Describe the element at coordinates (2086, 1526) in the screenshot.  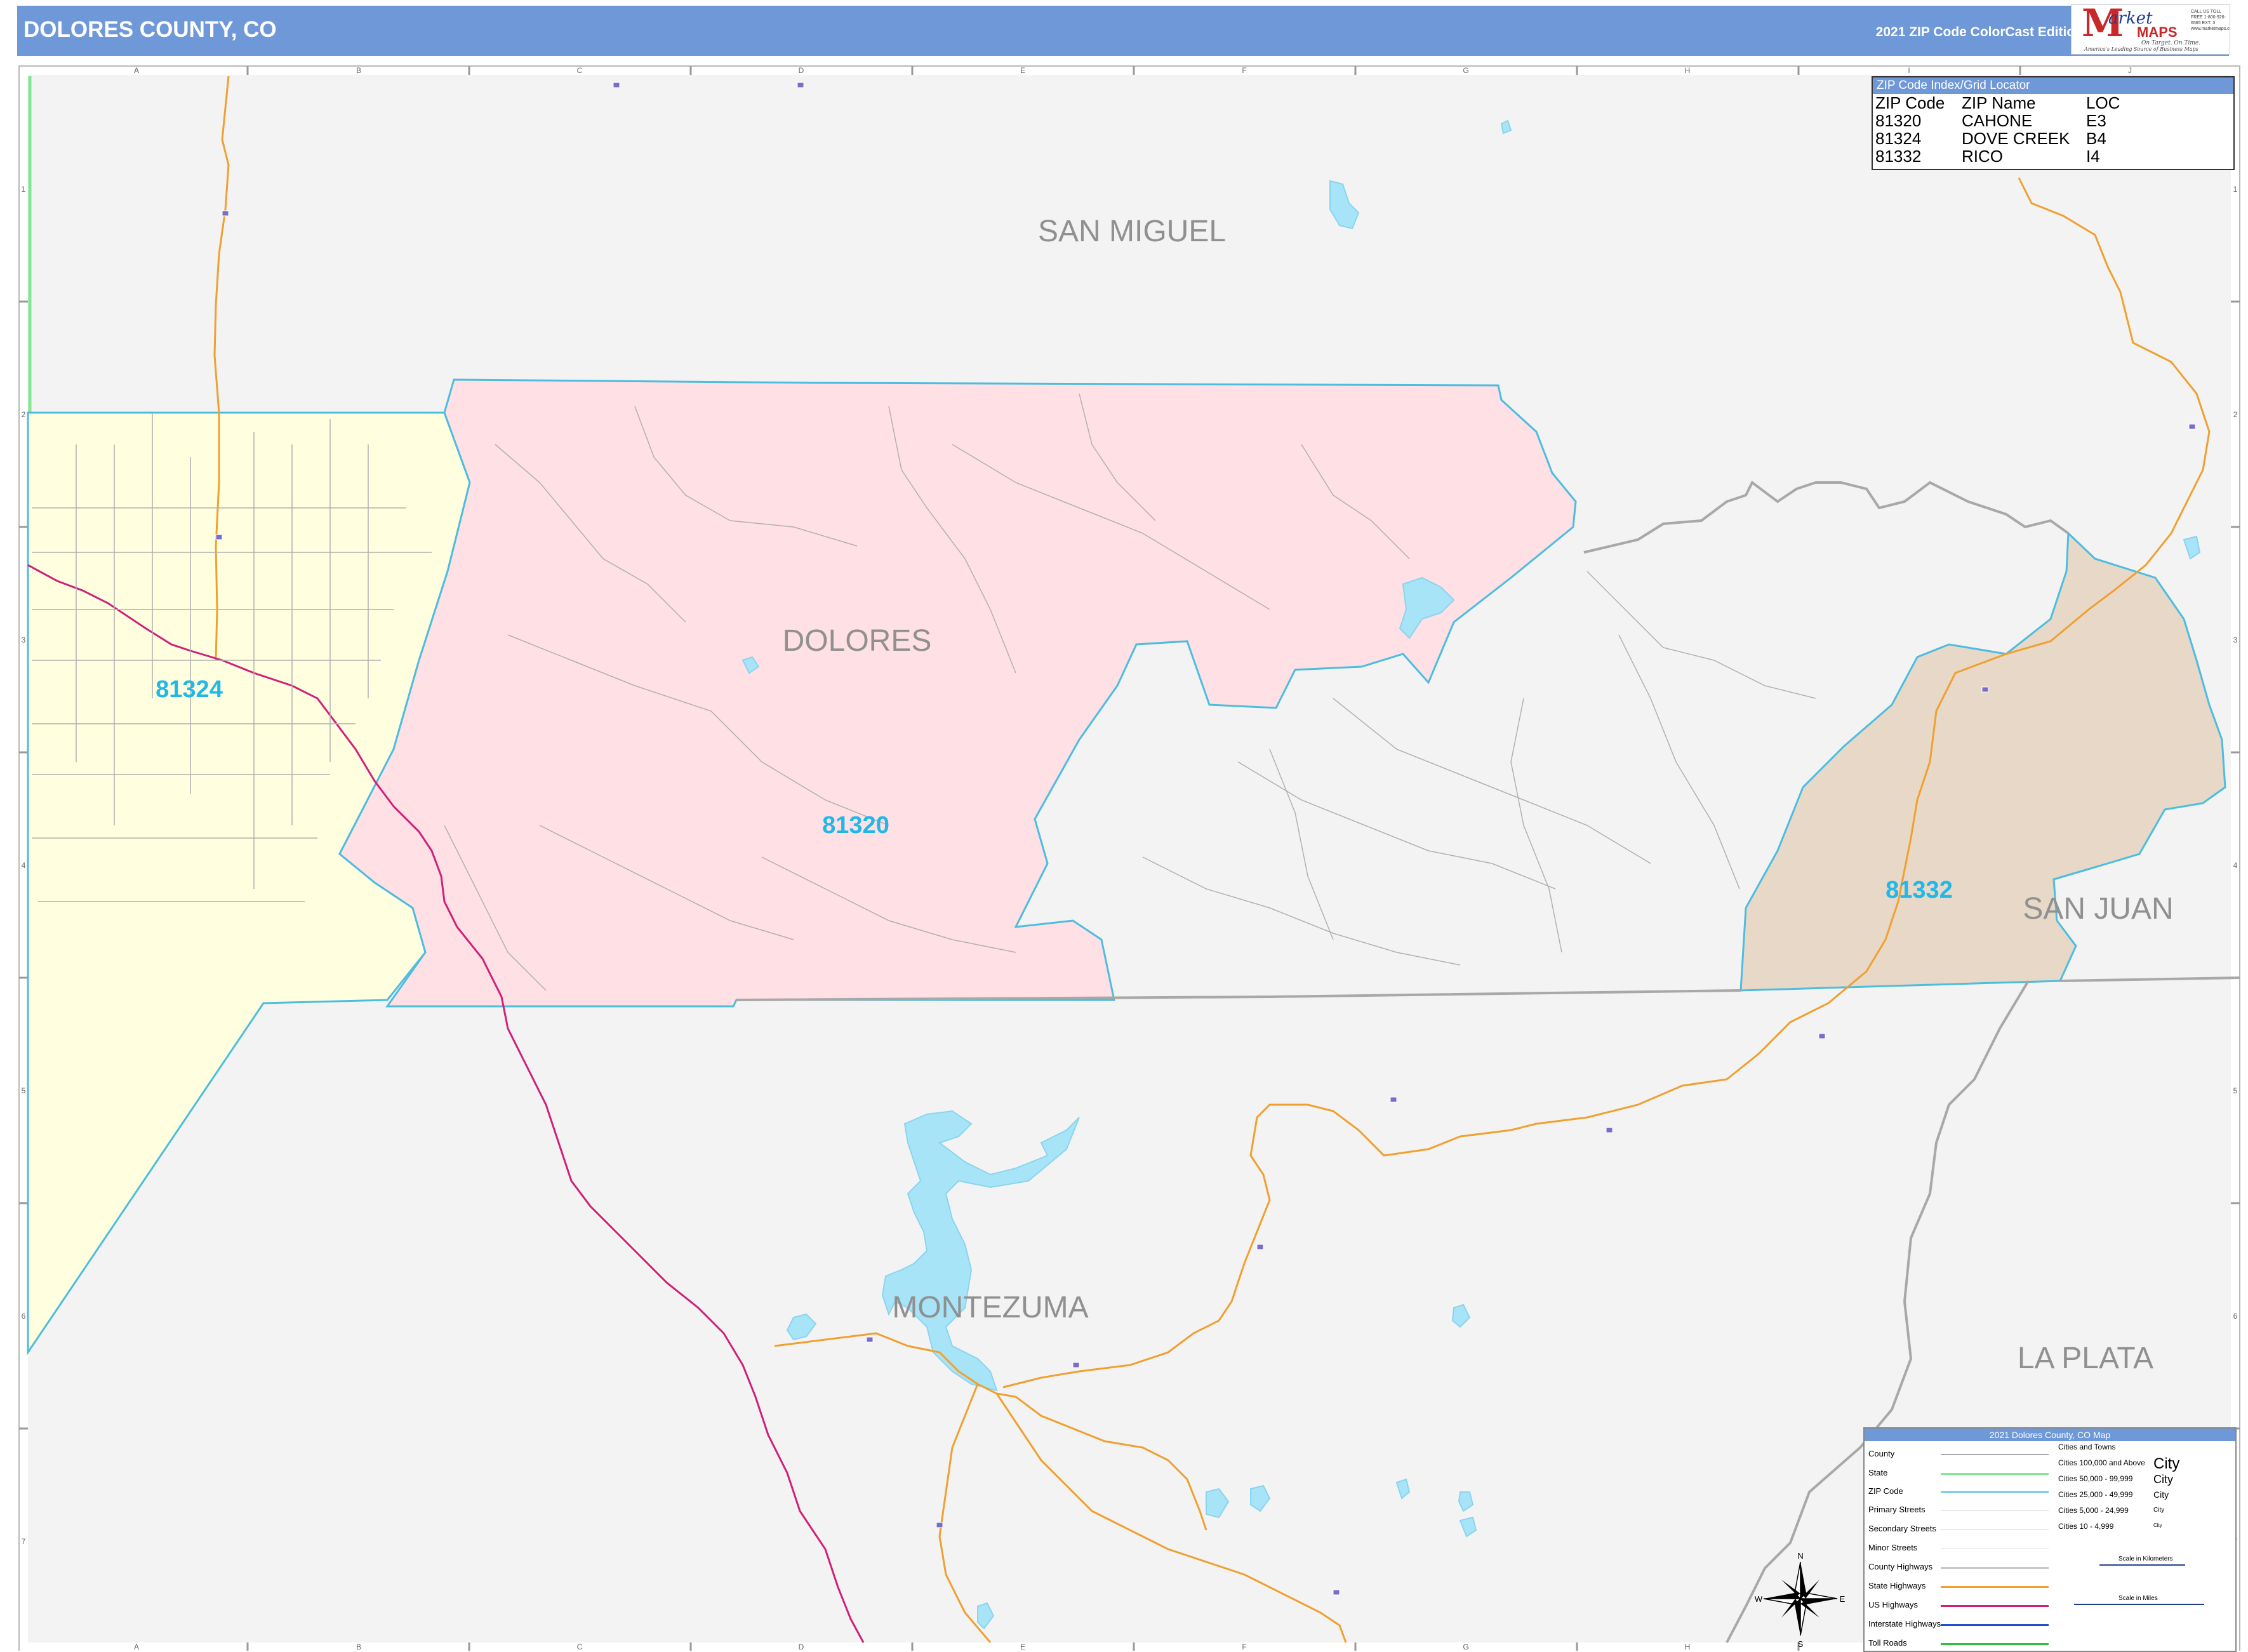
I see `legend-city-range: Cities 10 - 4,999` at that location.